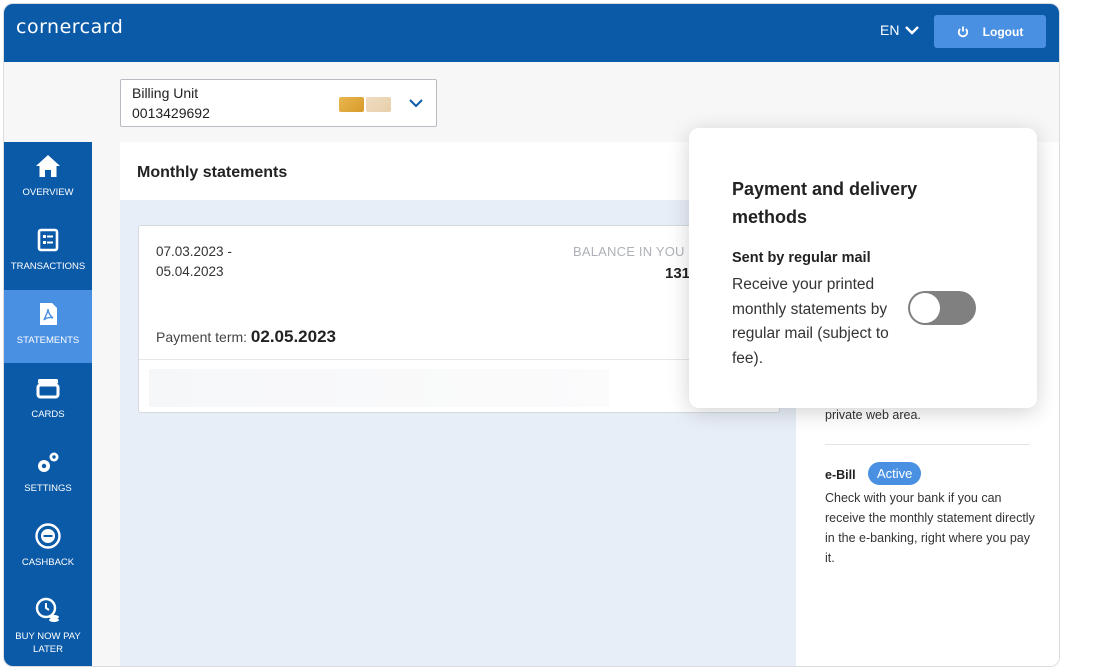  Describe the element at coordinates (927, 444) in the screenshot. I see `divider` at that location.